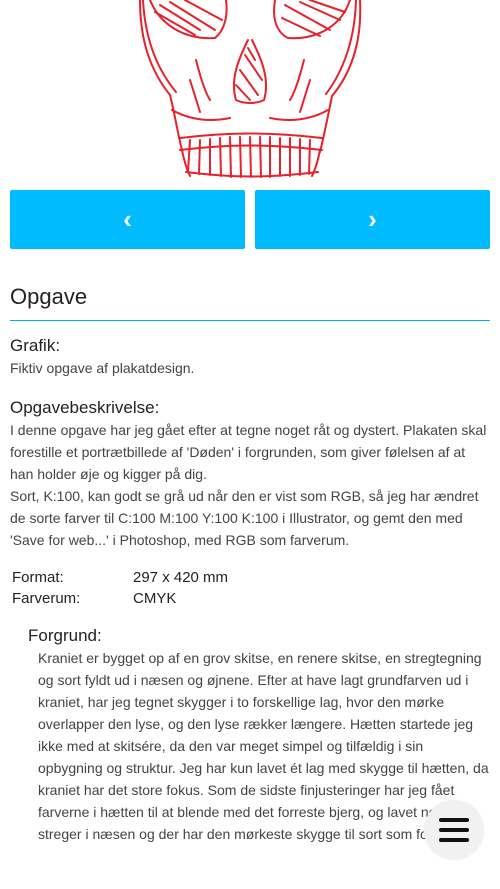 The width and height of the screenshot is (500, 889). Describe the element at coordinates (120, 577) in the screenshot. I see `spec-row-format: Format: 297 x 420 mm` at that location.